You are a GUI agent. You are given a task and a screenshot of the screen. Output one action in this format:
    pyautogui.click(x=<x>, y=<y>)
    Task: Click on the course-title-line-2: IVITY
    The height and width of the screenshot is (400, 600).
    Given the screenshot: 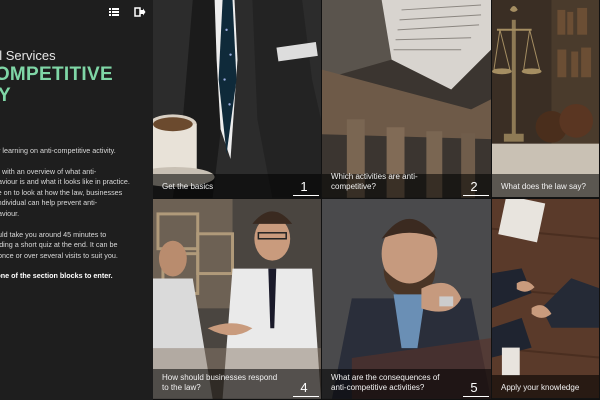 What is the action you would take?
    pyautogui.click(x=6, y=95)
    